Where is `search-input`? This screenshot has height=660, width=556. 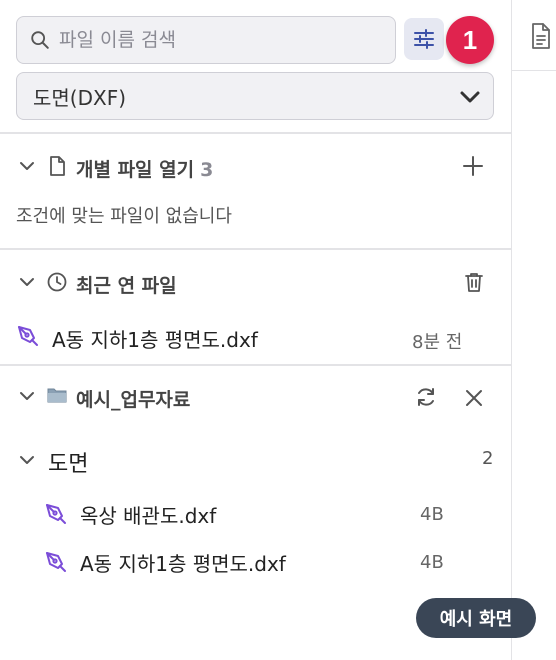
search-input is located at coordinates (219, 40).